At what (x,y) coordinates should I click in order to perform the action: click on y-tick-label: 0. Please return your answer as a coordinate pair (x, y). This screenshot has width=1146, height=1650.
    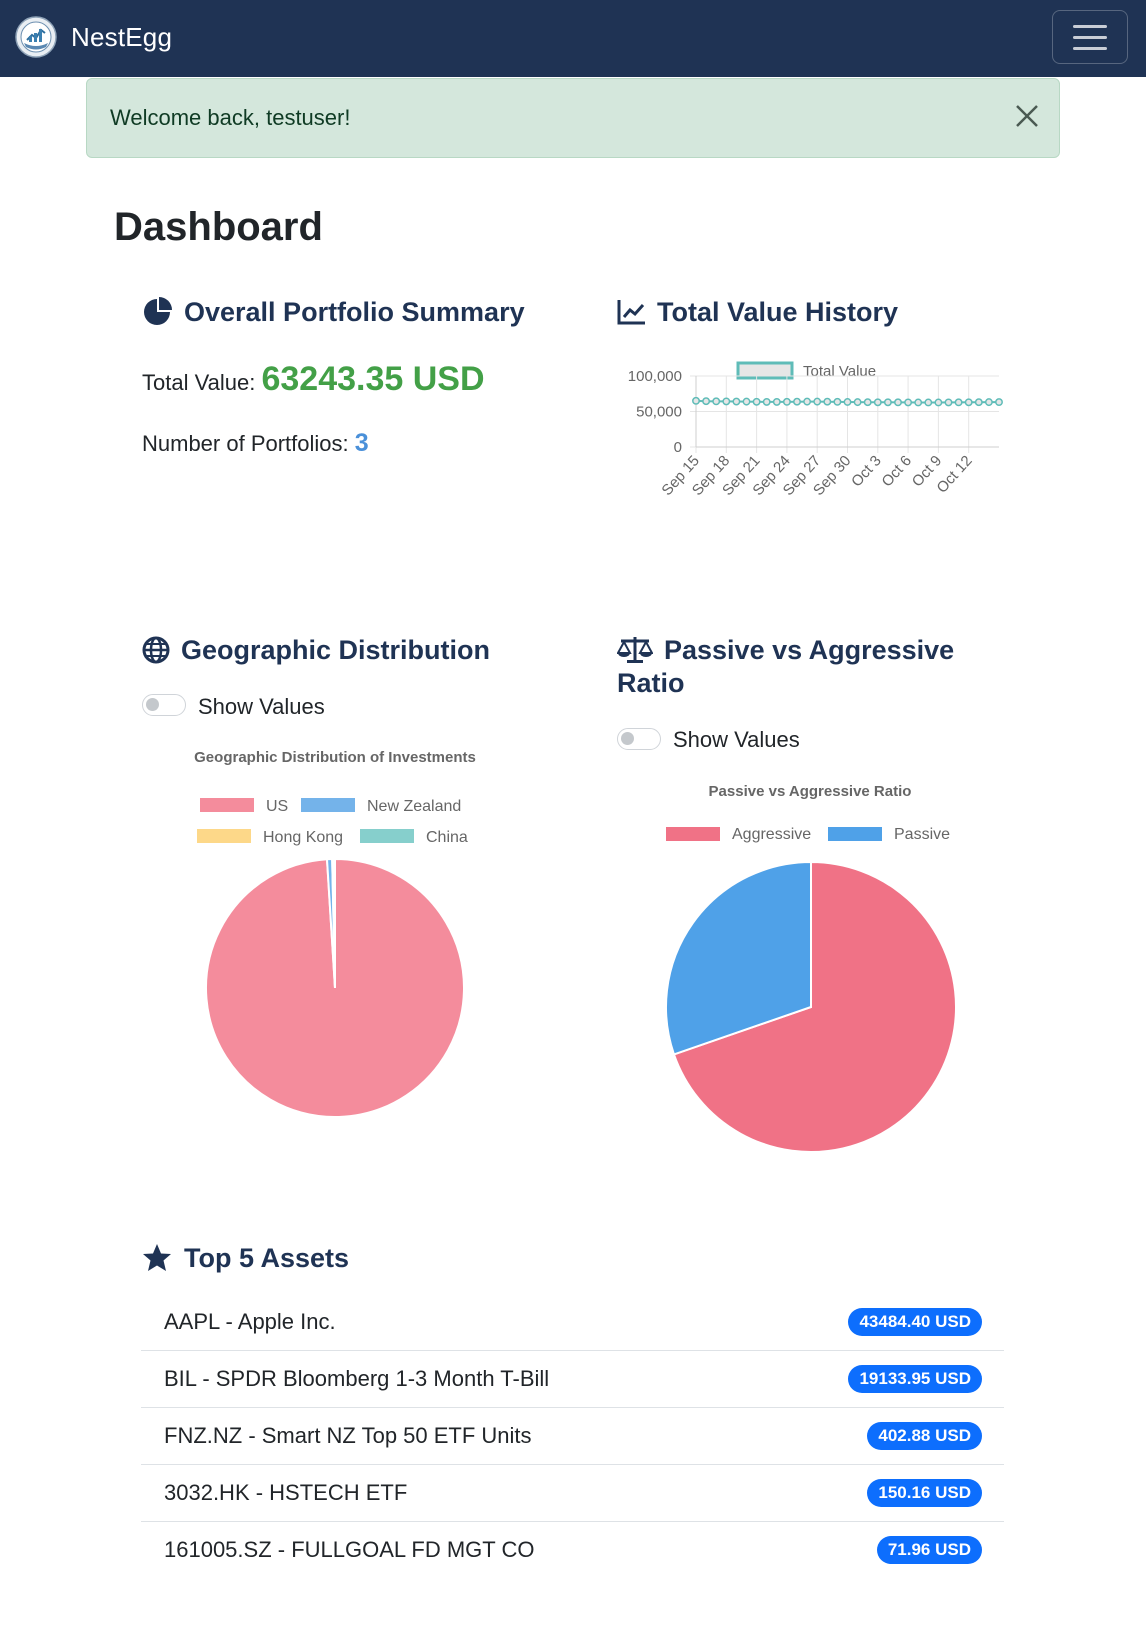
    Looking at the image, I should click on (678, 447).